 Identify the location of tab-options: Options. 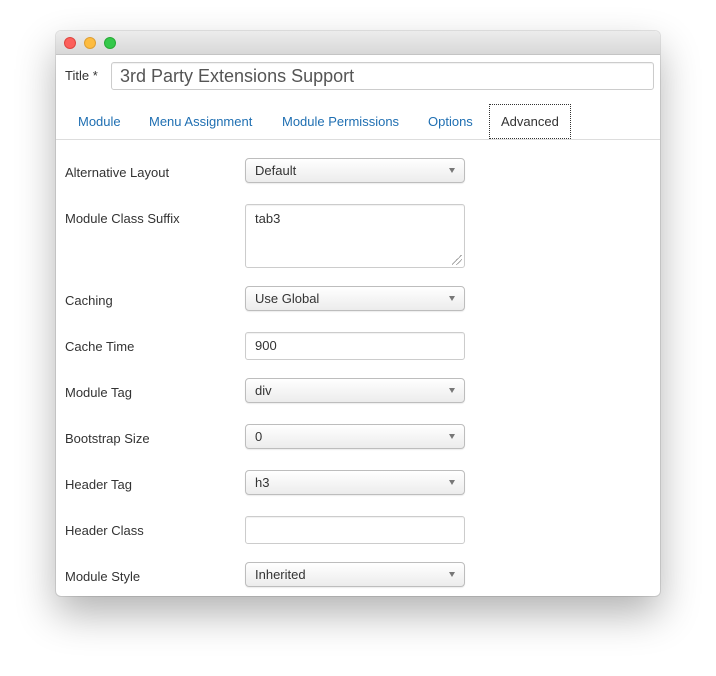
(450, 121).